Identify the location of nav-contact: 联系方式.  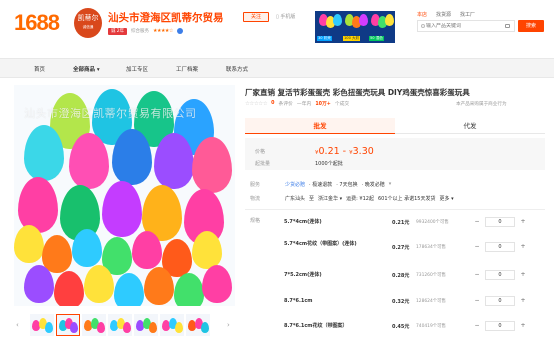
(237, 69).